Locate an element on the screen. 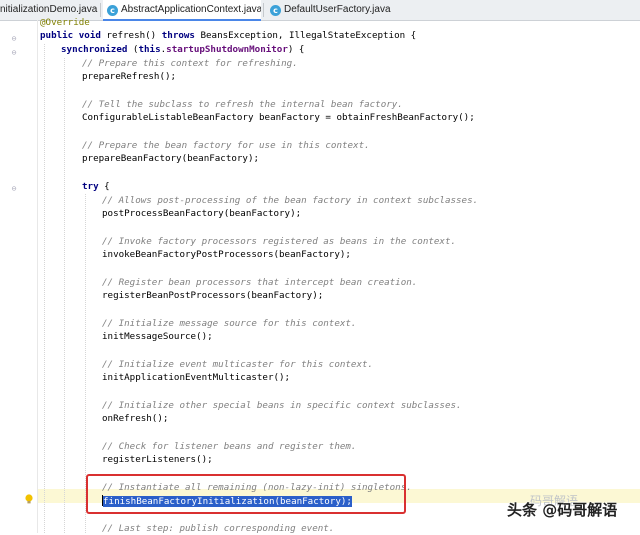 The image size is (640, 535). lightbulb-icon is located at coordinates (29, 499).